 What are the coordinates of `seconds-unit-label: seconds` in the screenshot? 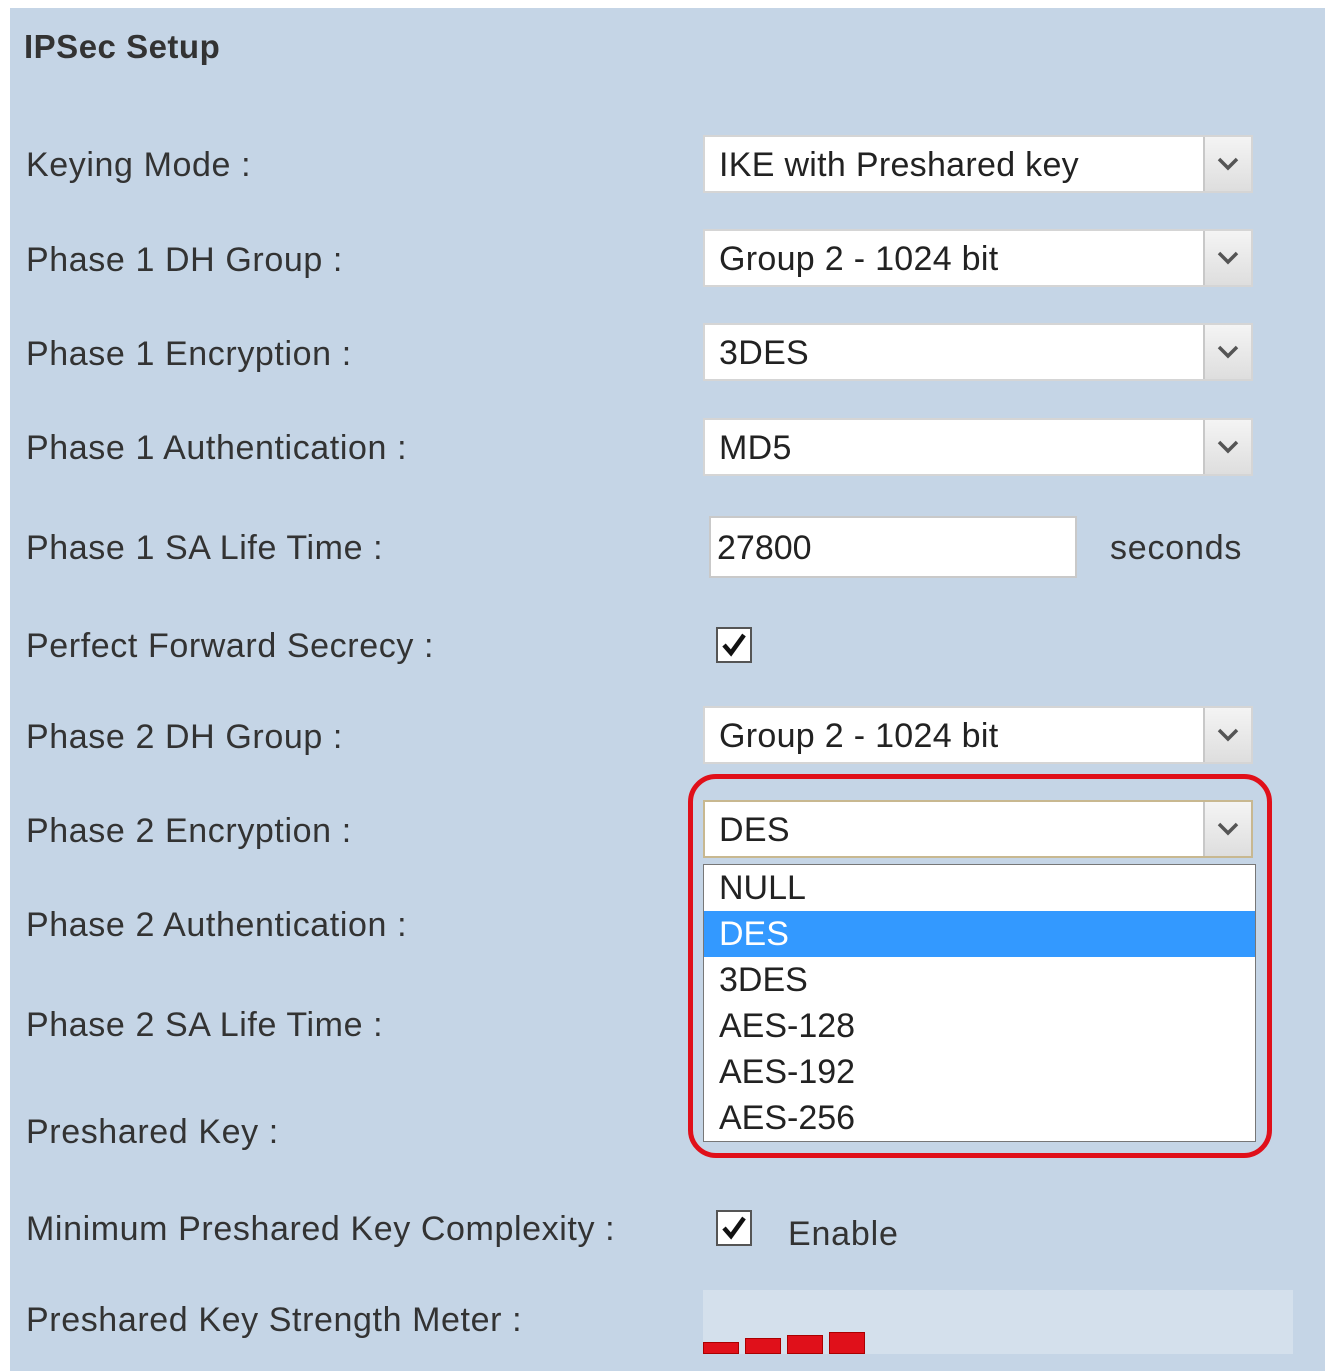 It's located at (1176, 548).